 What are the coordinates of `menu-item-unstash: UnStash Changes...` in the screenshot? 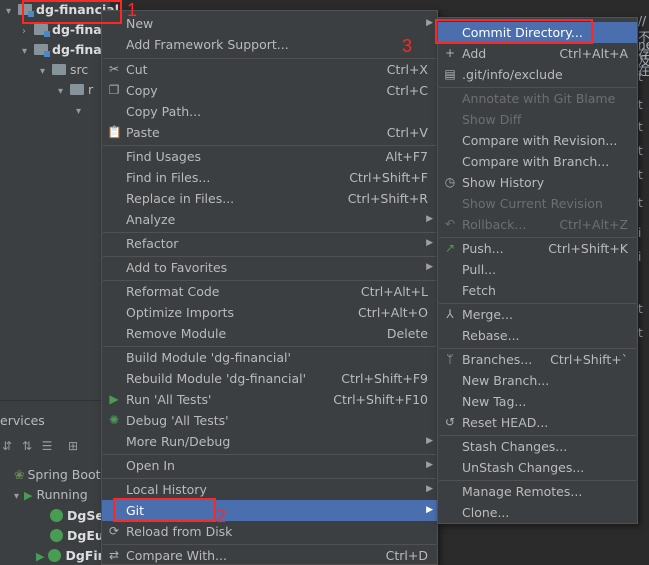 It's located at (537, 467).